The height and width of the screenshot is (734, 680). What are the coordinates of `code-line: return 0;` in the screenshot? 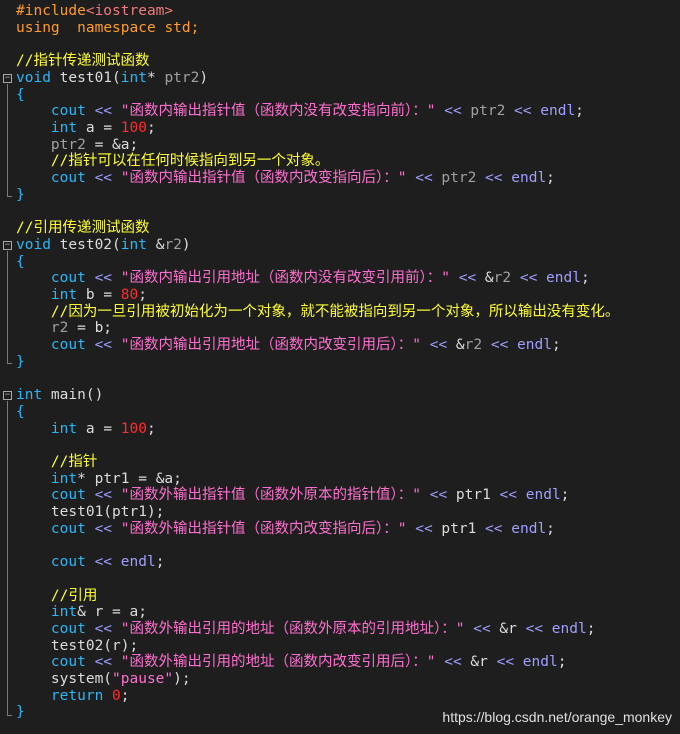 It's located at (73, 696).